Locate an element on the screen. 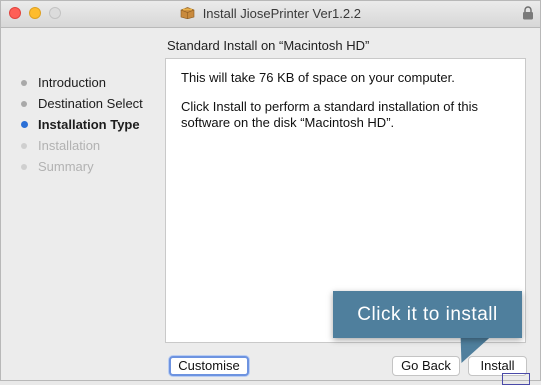 The width and height of the screenshot is (541, 385). step-label: Installation is located at coordinates (69, 145).